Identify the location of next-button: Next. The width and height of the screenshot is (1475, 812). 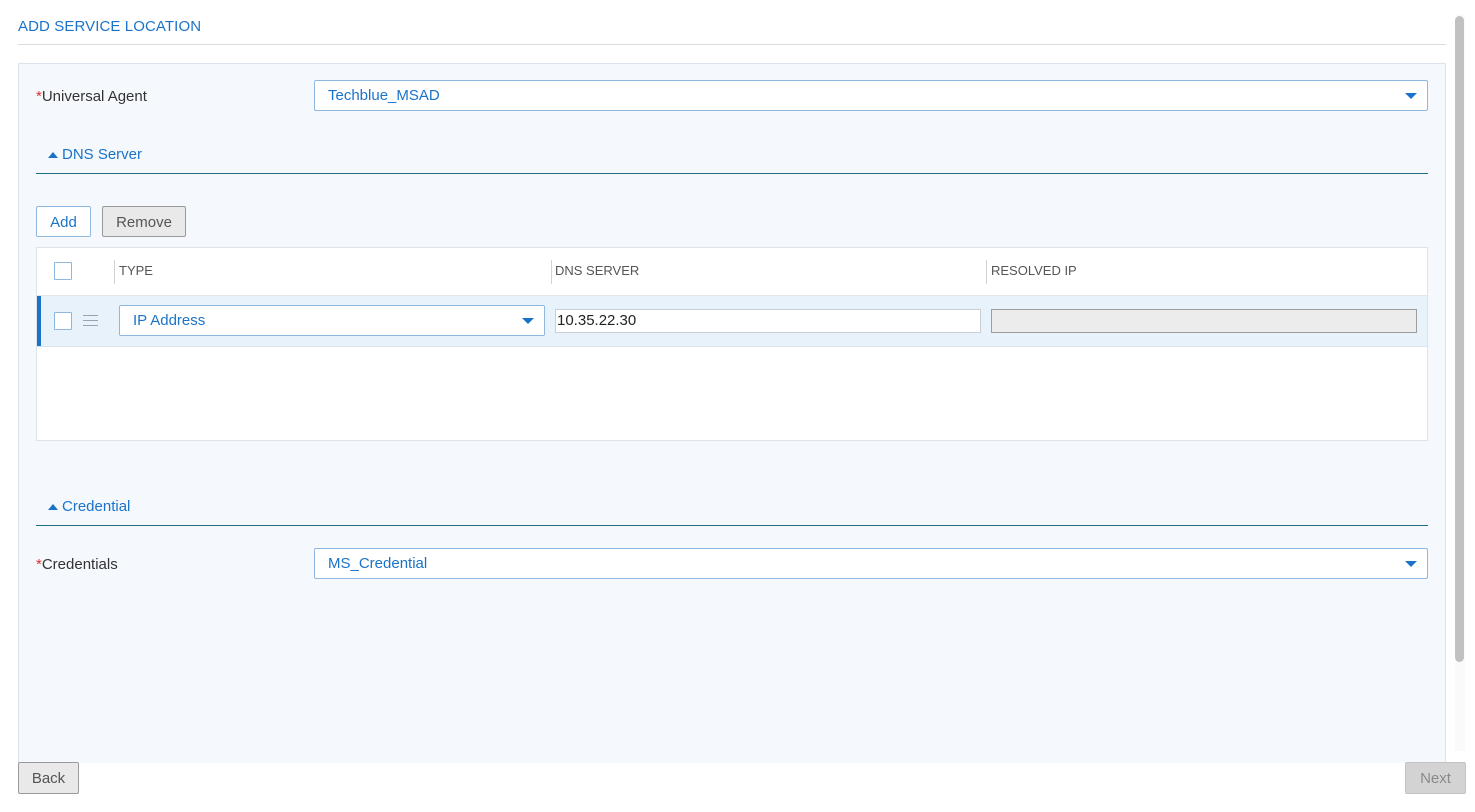
(1435, 778).